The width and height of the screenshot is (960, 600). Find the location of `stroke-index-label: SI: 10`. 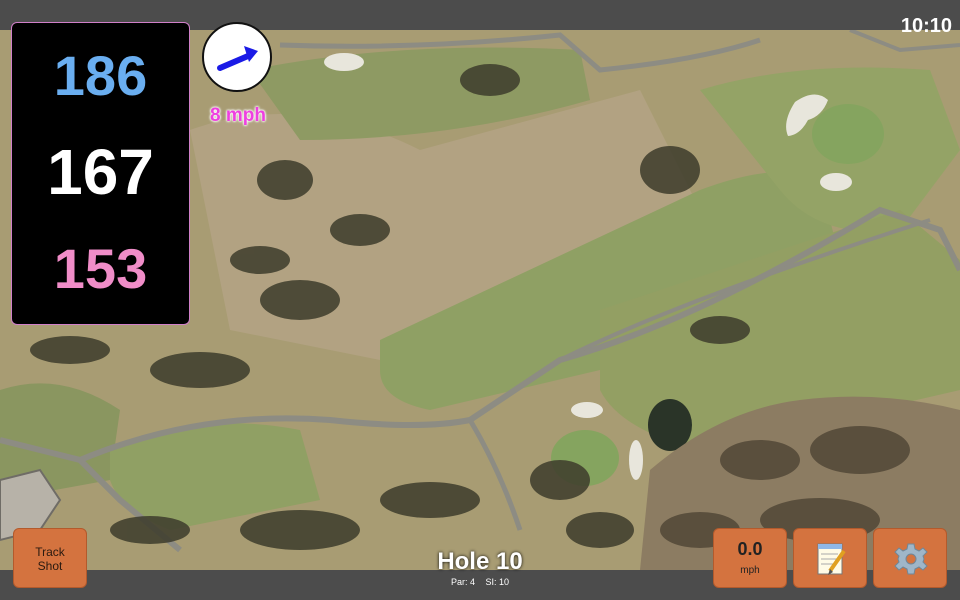

stroke-index-label: SI: 10 is located at coordinates (497, 582).